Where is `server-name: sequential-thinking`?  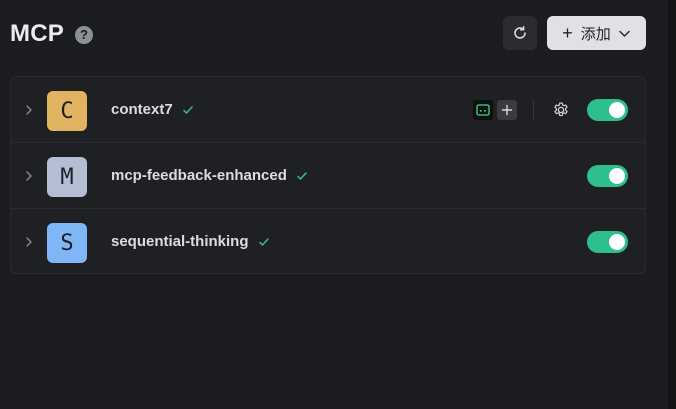 server-name: sequential-thinking is located at coordinates (190, 241).